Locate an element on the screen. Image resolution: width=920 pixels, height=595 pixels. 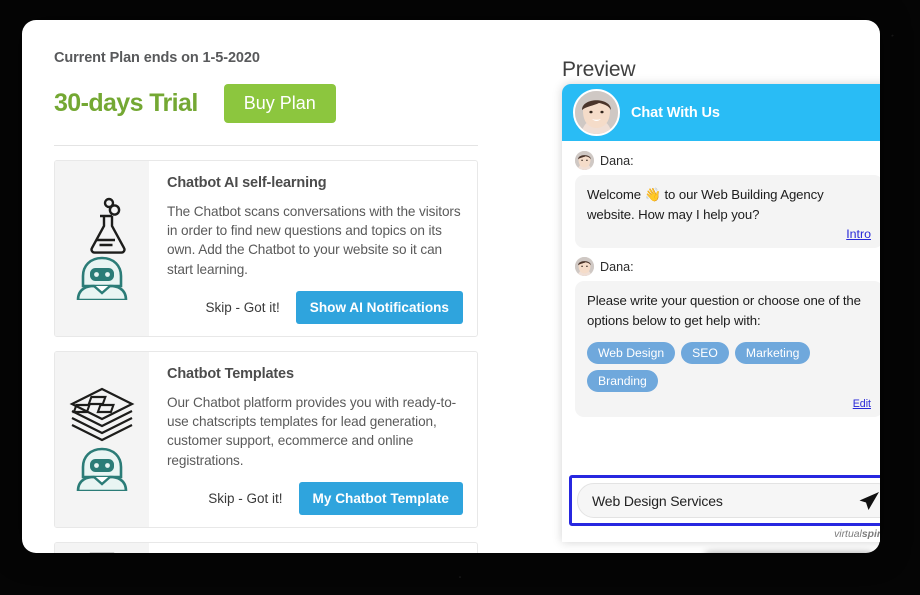
brand-prefix: virtual is located at coordinates (848, 534).